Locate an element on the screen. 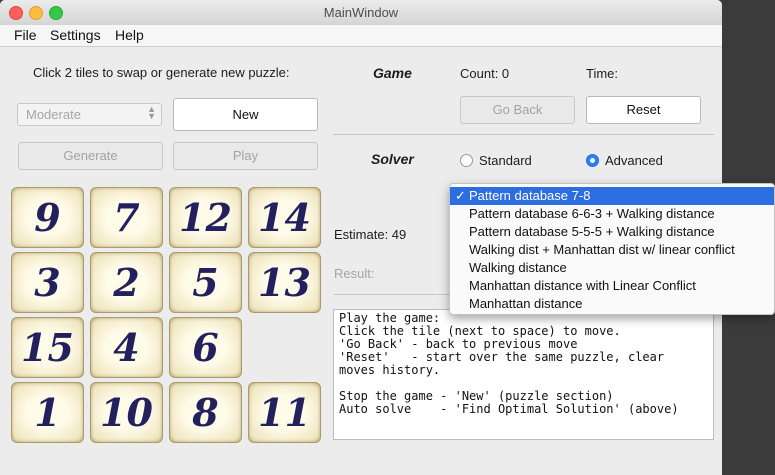 The width and height of the screenshot is (775, 475). standard-radio is located at coordinates (466, 160).